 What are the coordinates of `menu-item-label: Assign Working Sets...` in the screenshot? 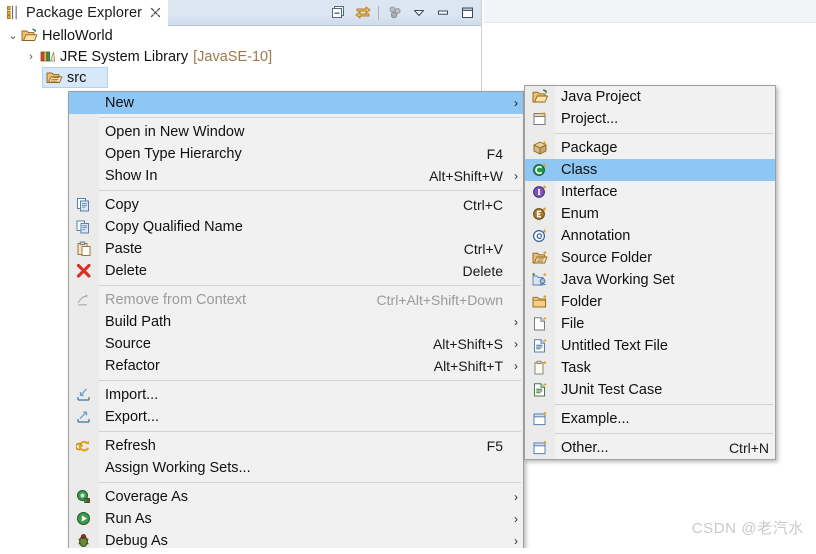 It's located at (178, 468).